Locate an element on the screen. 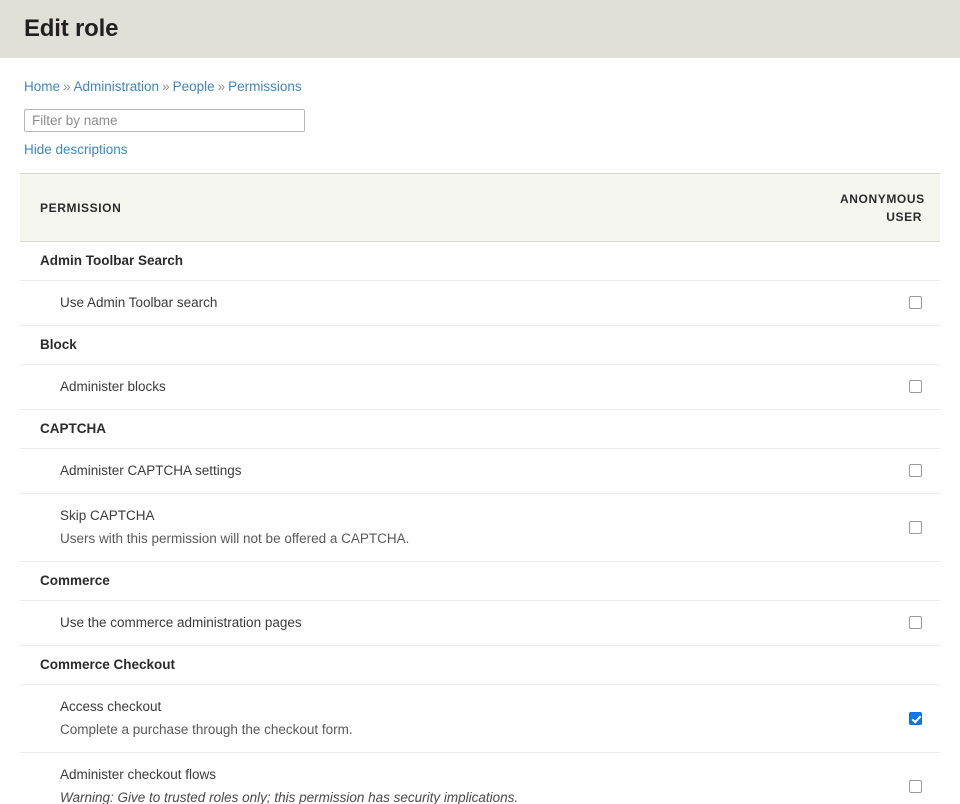 This screenshot has width=960, height=804. permission-cell: Use the commerce administration pages is located at coordinates (420, 623).